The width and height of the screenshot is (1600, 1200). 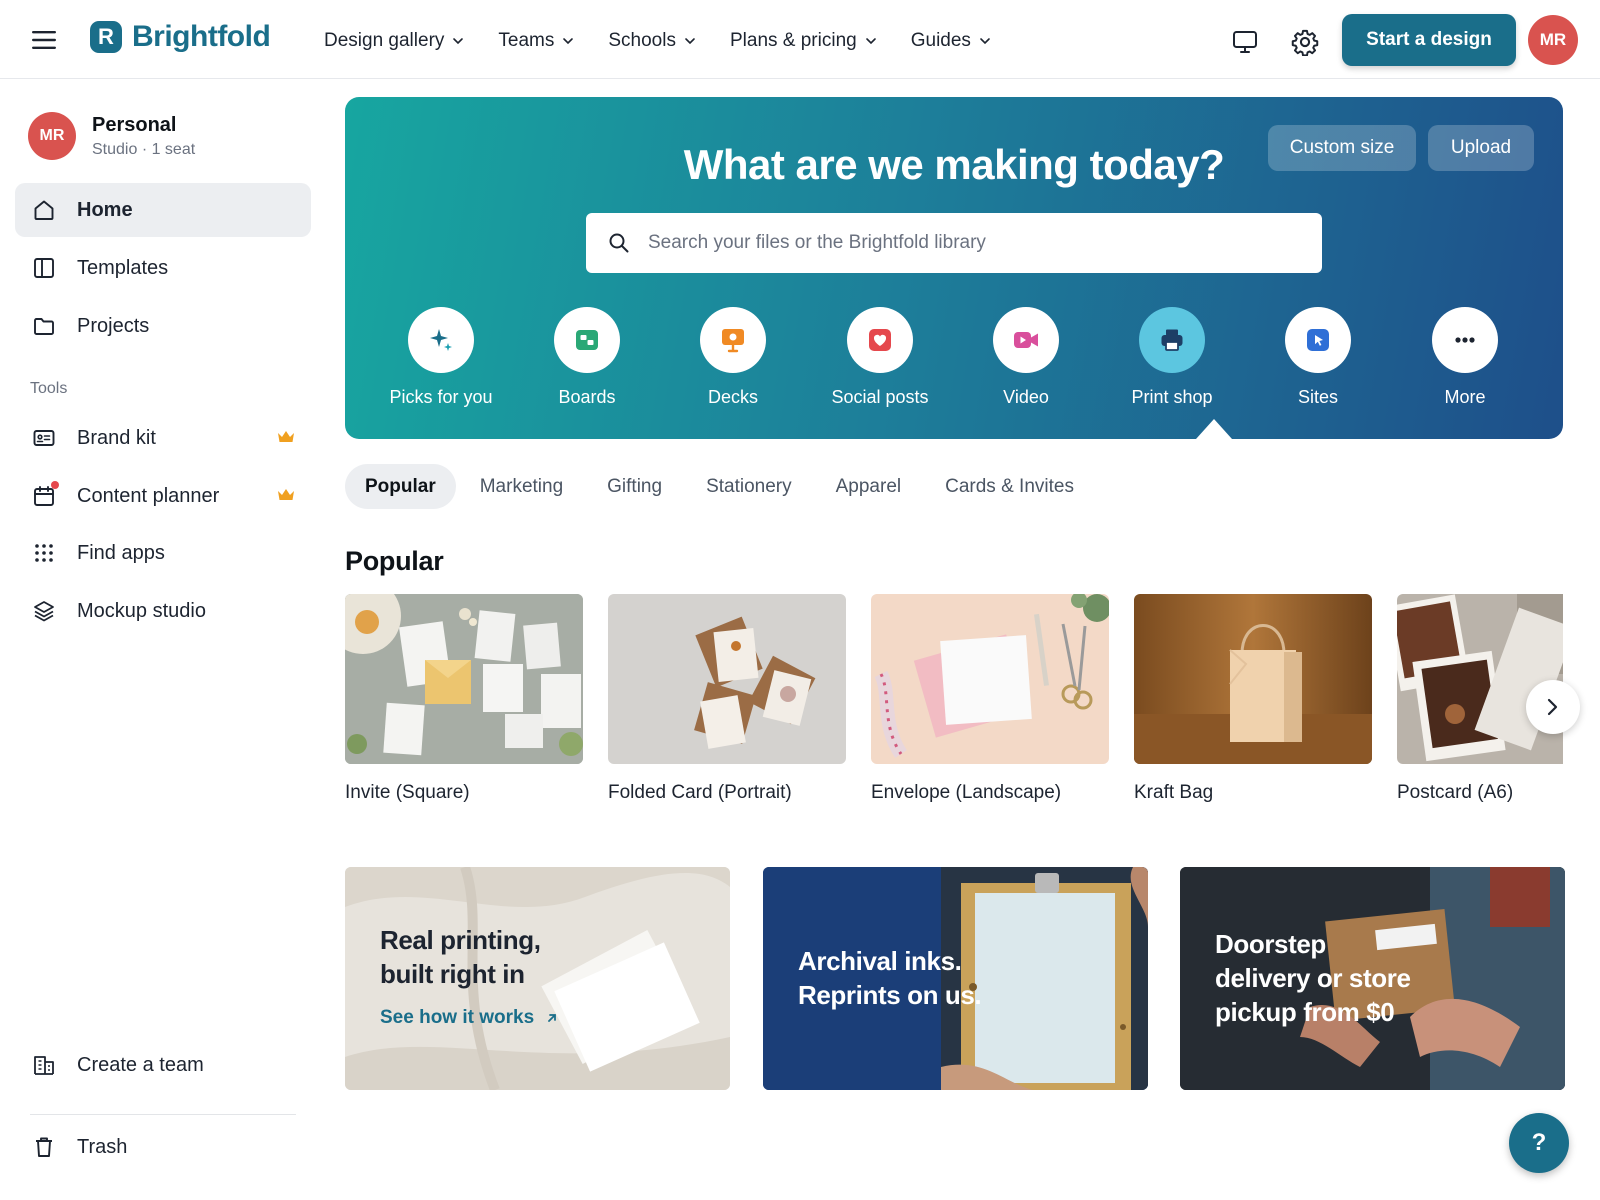 What do you see at coordinates (201, 36) in the screenshot?
I see `logo-wordmark: Brightfold` at bounding box center [201, 36].